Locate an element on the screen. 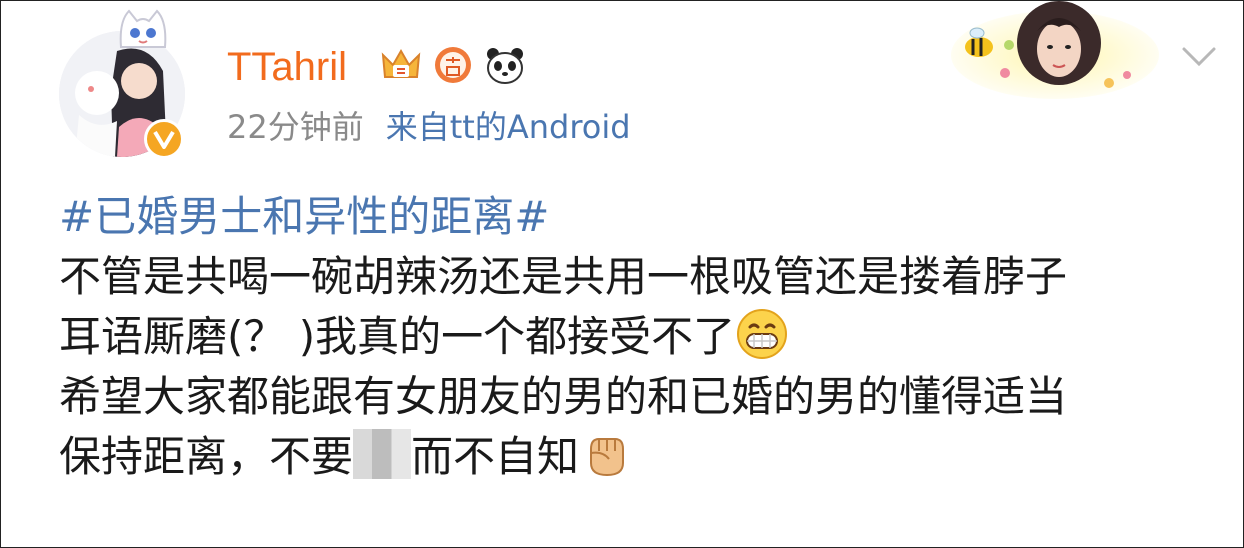 This screenshot has height=548, width=1244. content-line-text: 保持距离，不要 is located at coordinates (206, 456).